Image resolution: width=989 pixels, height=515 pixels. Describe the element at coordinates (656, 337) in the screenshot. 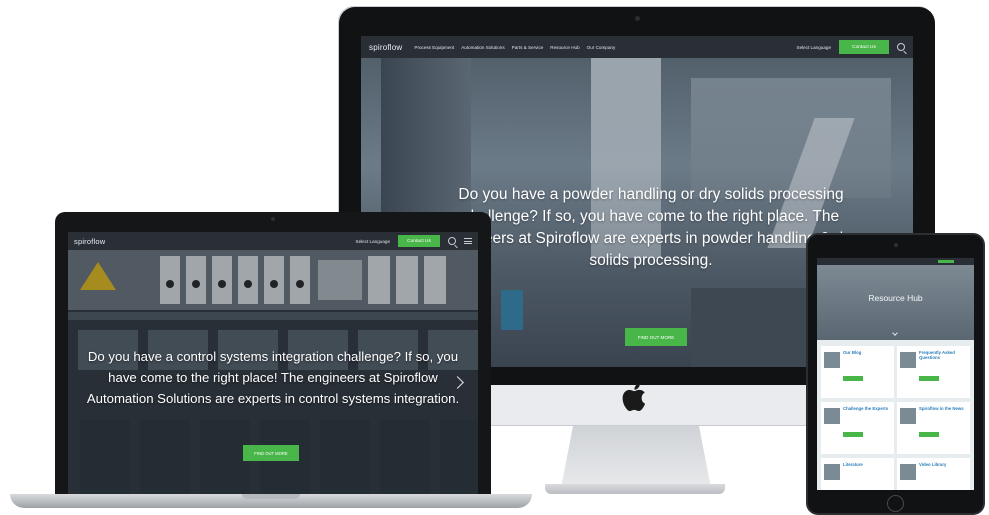

I see `desktop-find-out-more-button: FIND OUT MORE` at that location.